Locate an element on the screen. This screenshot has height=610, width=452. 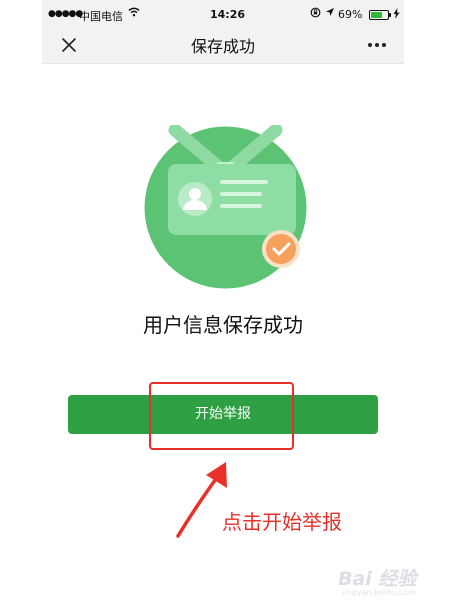
more-dots-icon is located at coordinates (377, 45).